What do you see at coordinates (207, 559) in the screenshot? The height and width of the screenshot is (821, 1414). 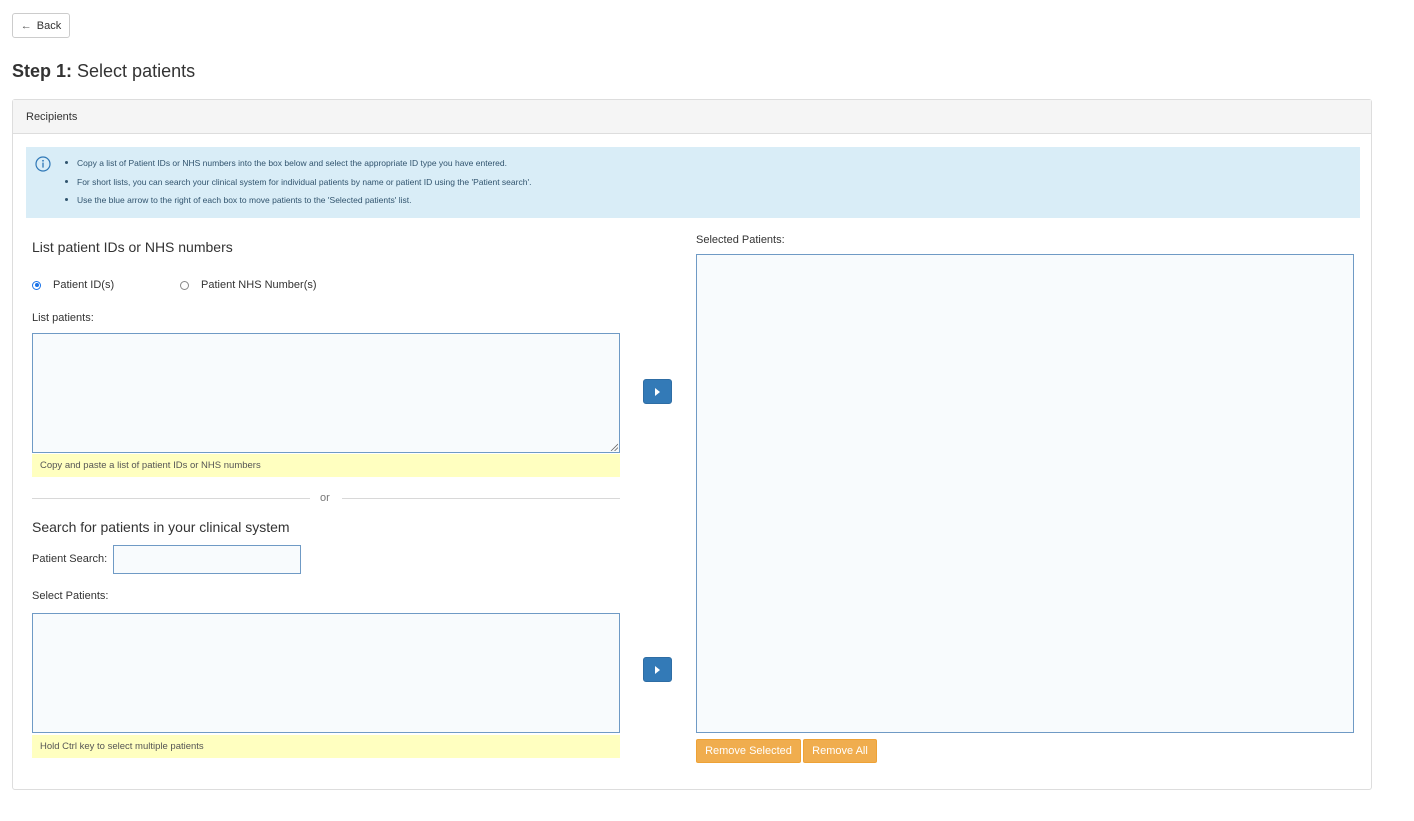 I see `patient-search-input` at bounding box center [207, 559].